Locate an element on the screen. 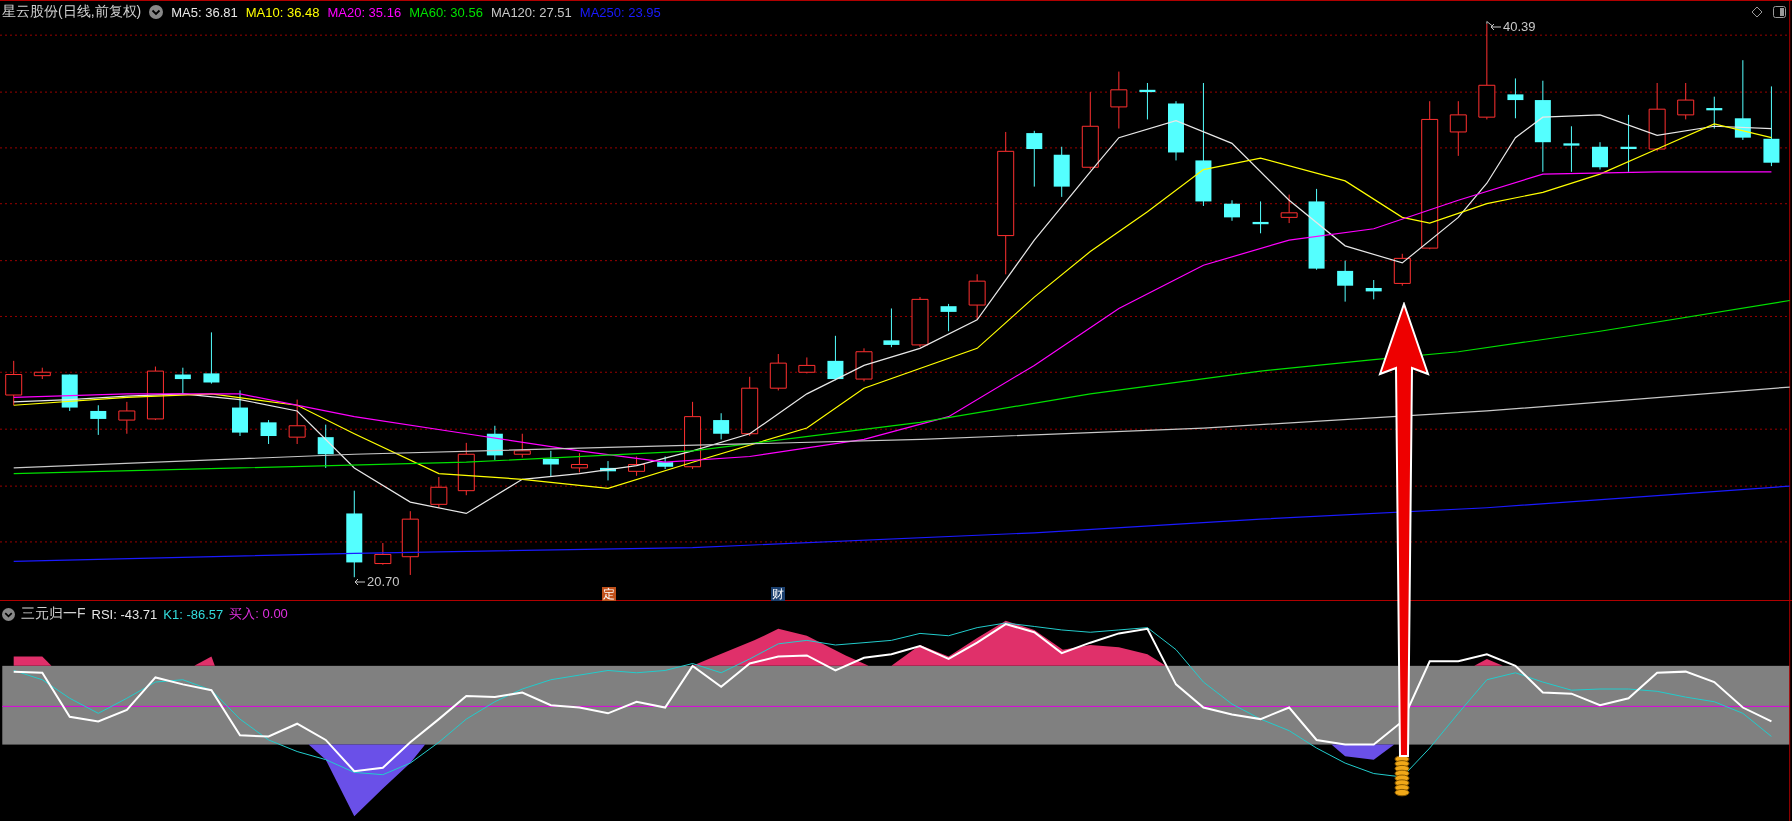  moving-average-value: MA120: 27.51 is located at coordinates (531, 12).